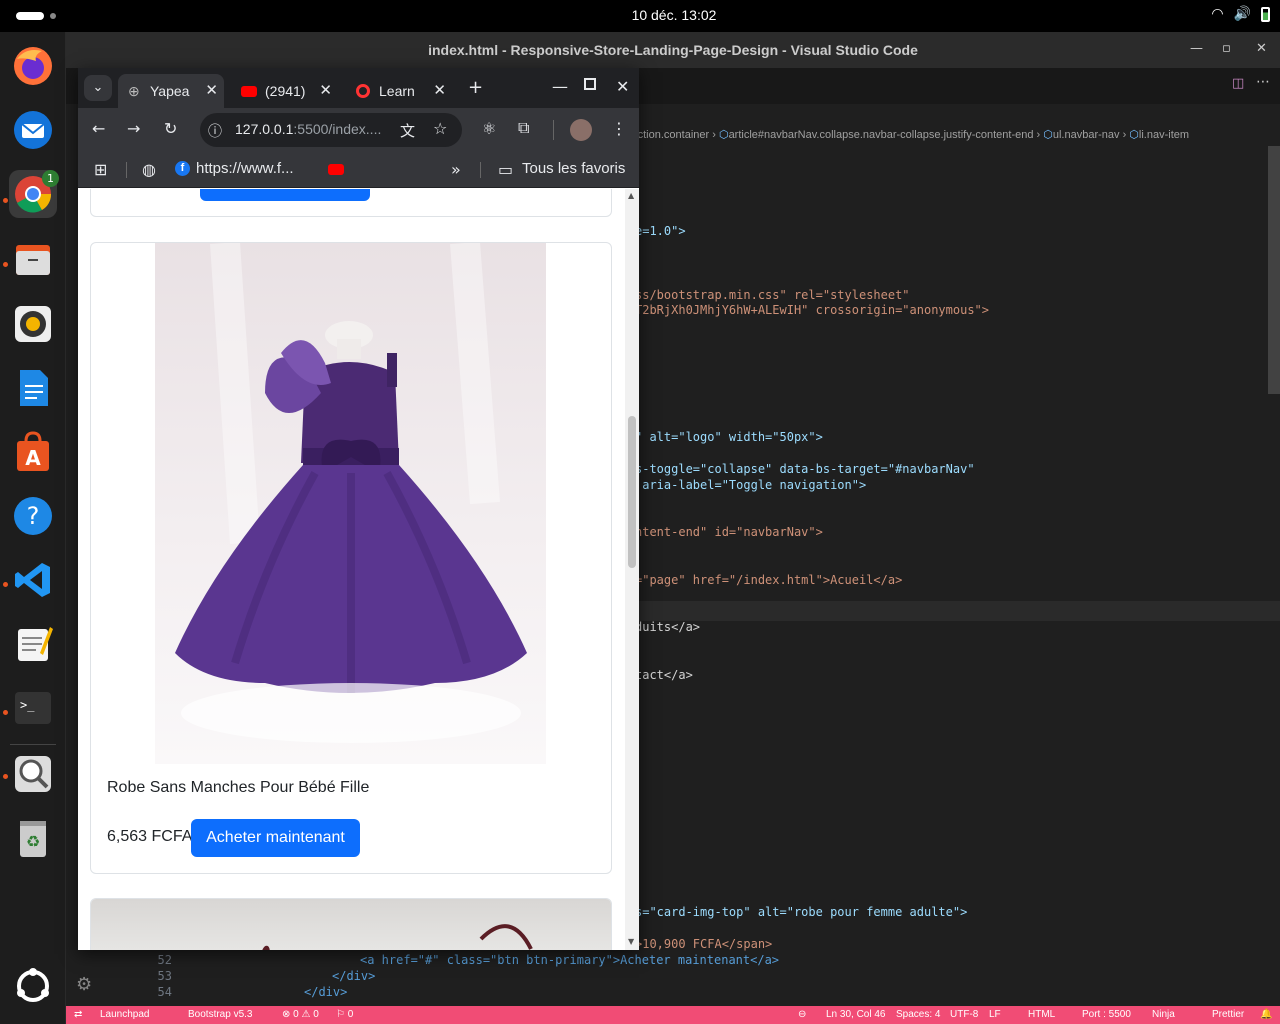 Image resolution: width=1280 pixels, height=1024 pixels. I want to click on product-card, so click(351, 924).